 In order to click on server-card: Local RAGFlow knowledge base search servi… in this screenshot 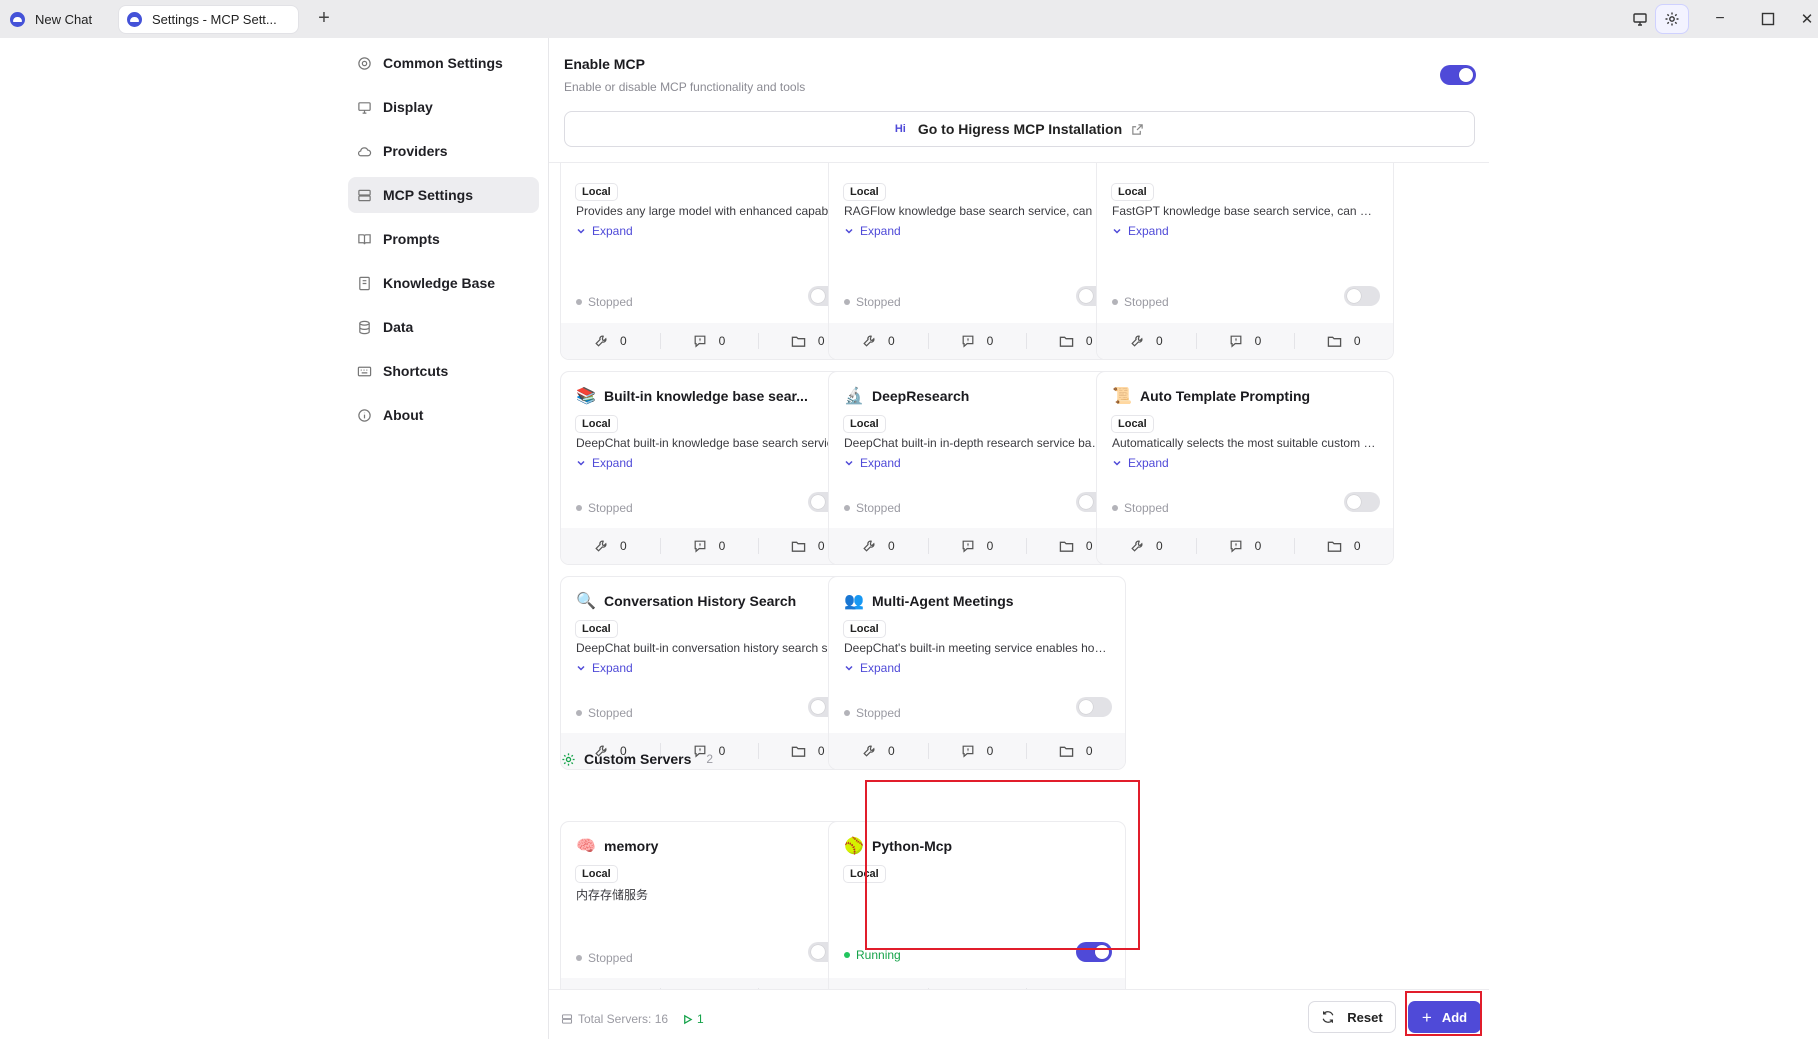, I will do `click(977, 261)`.